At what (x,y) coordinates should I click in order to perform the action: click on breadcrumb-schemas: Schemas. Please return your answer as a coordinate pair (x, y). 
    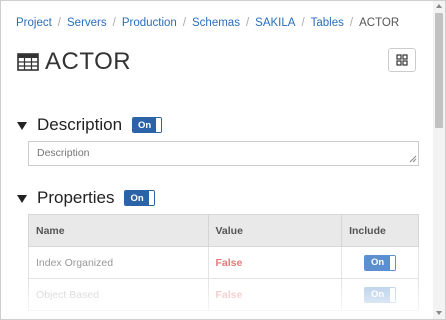
    Looking at the image, I should click on (216, 23).